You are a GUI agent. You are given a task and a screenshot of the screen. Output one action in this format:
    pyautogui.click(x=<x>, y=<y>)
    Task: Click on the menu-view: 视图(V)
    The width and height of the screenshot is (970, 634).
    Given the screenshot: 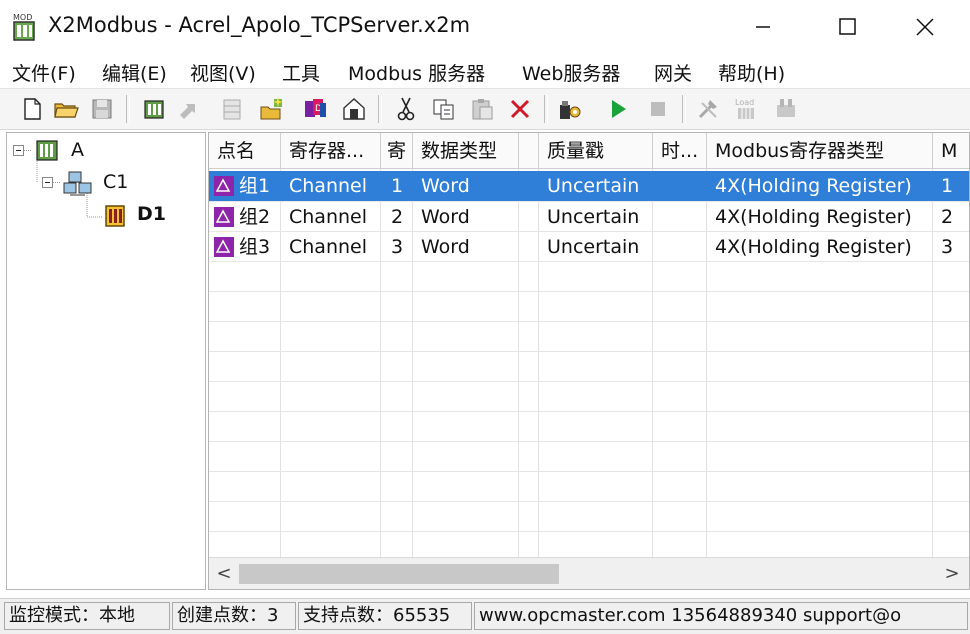 What is the action you would take?
    pyautogui.click(x=223, y=72)
    